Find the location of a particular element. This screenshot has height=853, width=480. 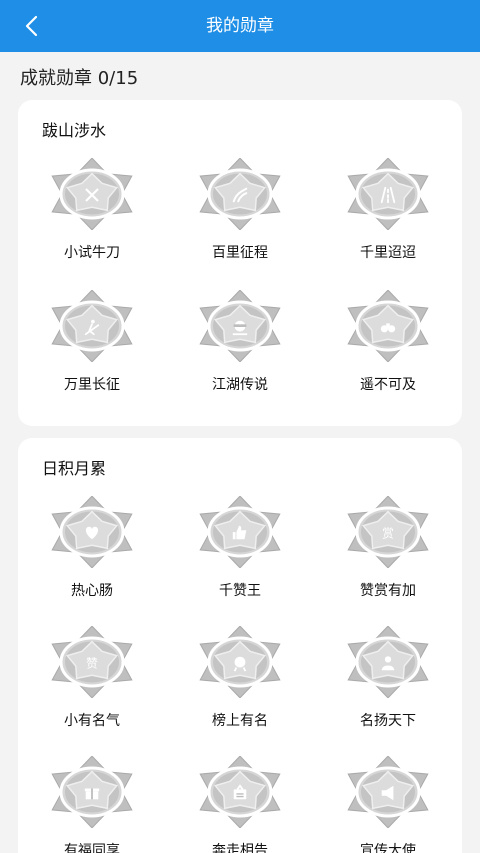

badge-item: 有福同享 is located at coordinates (92, 804).